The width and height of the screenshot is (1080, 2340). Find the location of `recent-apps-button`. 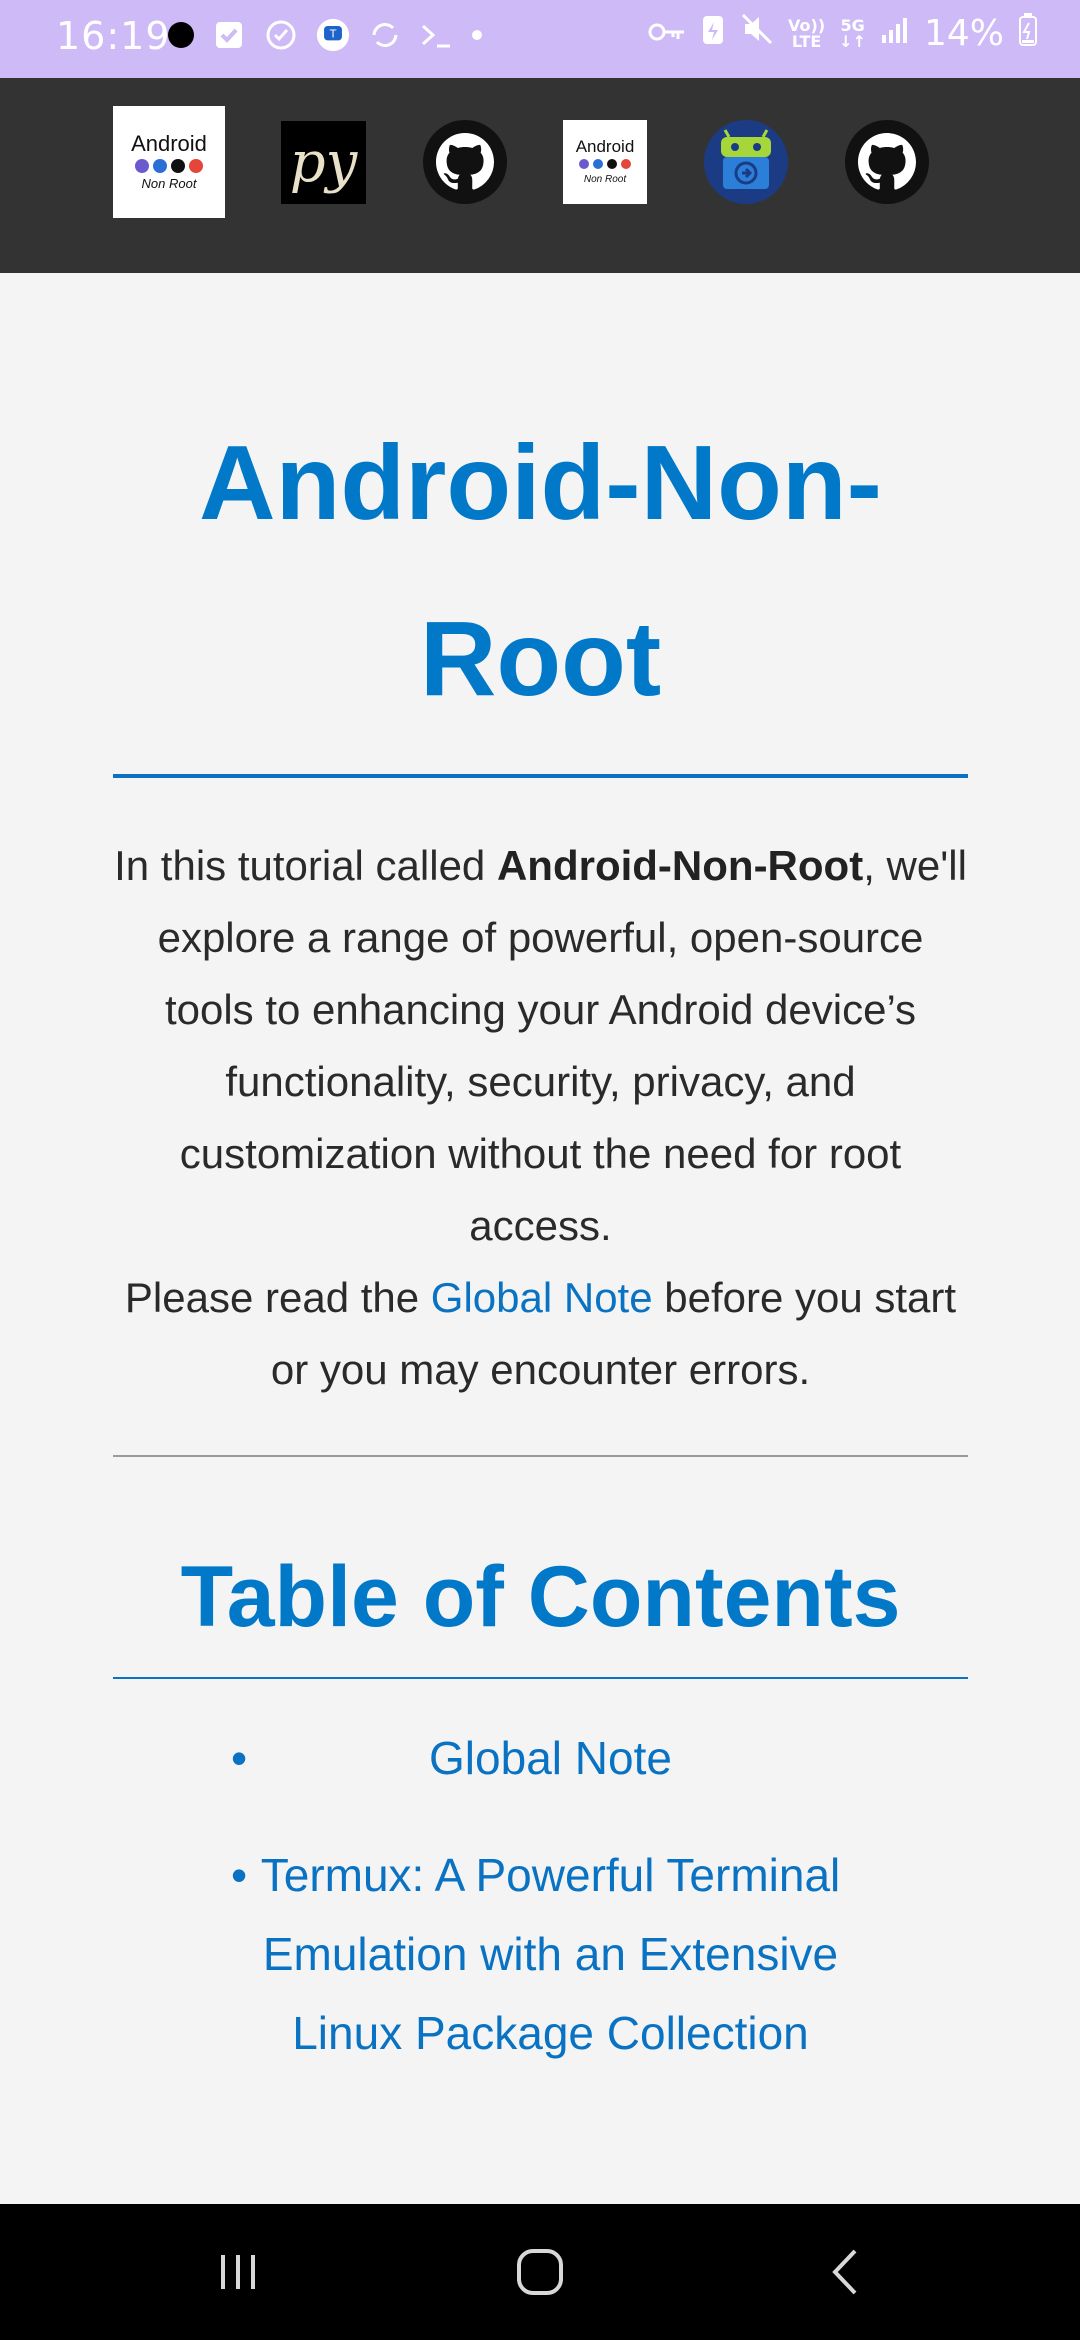

recent-apps-button is located at coordinates (238, 2272).